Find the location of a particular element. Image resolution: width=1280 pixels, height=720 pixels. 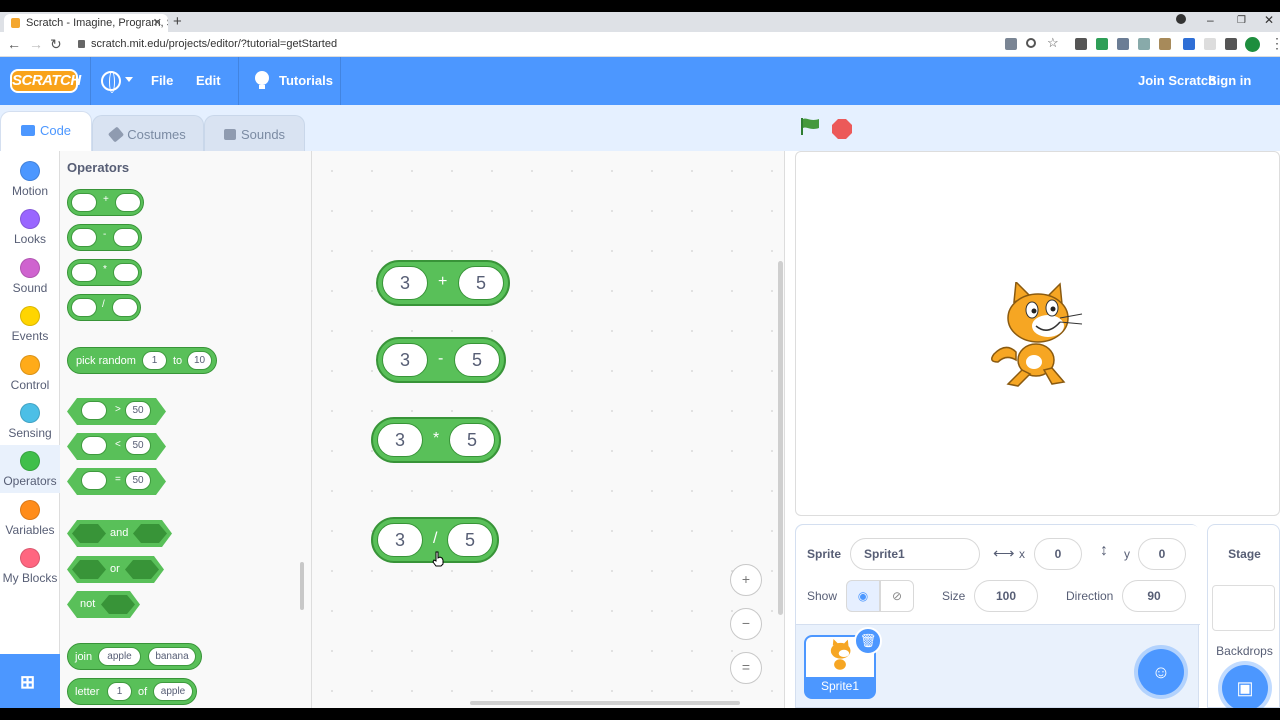

workspace-vertical-scrollbar is located at coordinates (780, 438).